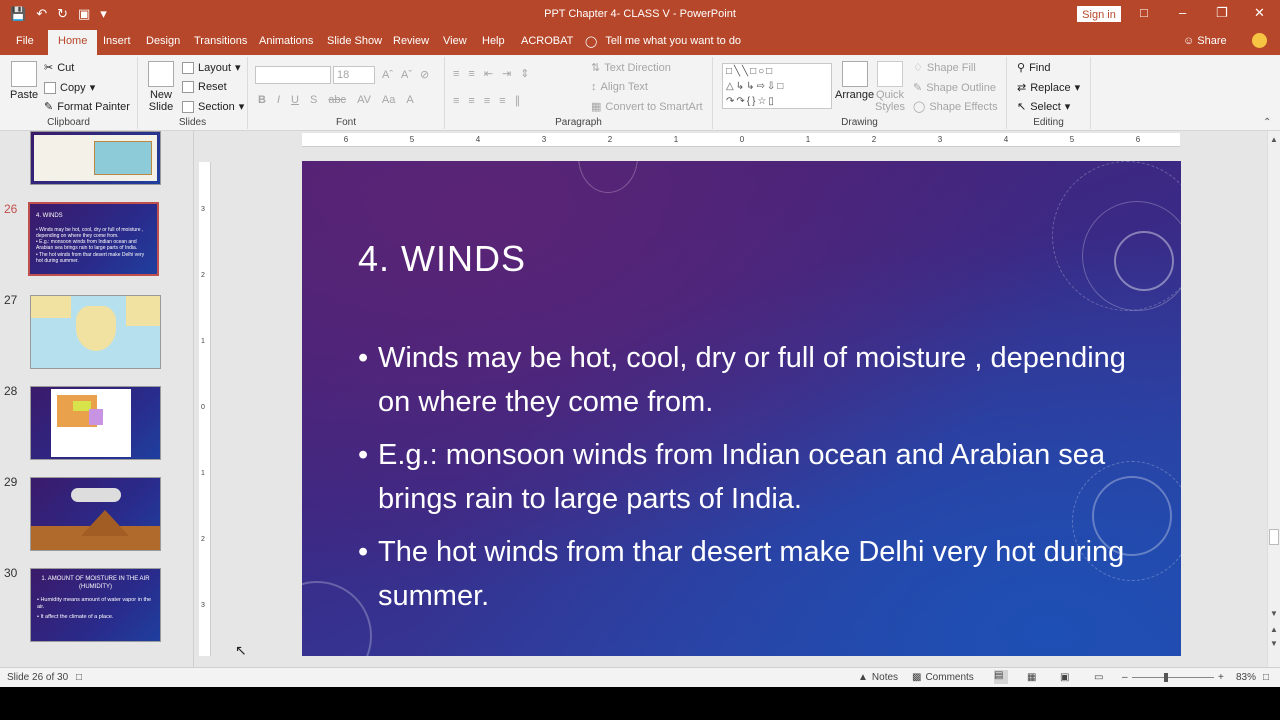 This screenshot has height=720, width=1280. What do you see at coordinates (518, 100) in the screenshot?
I see `columns-icon: ∥` at bounding box center [518, 100].